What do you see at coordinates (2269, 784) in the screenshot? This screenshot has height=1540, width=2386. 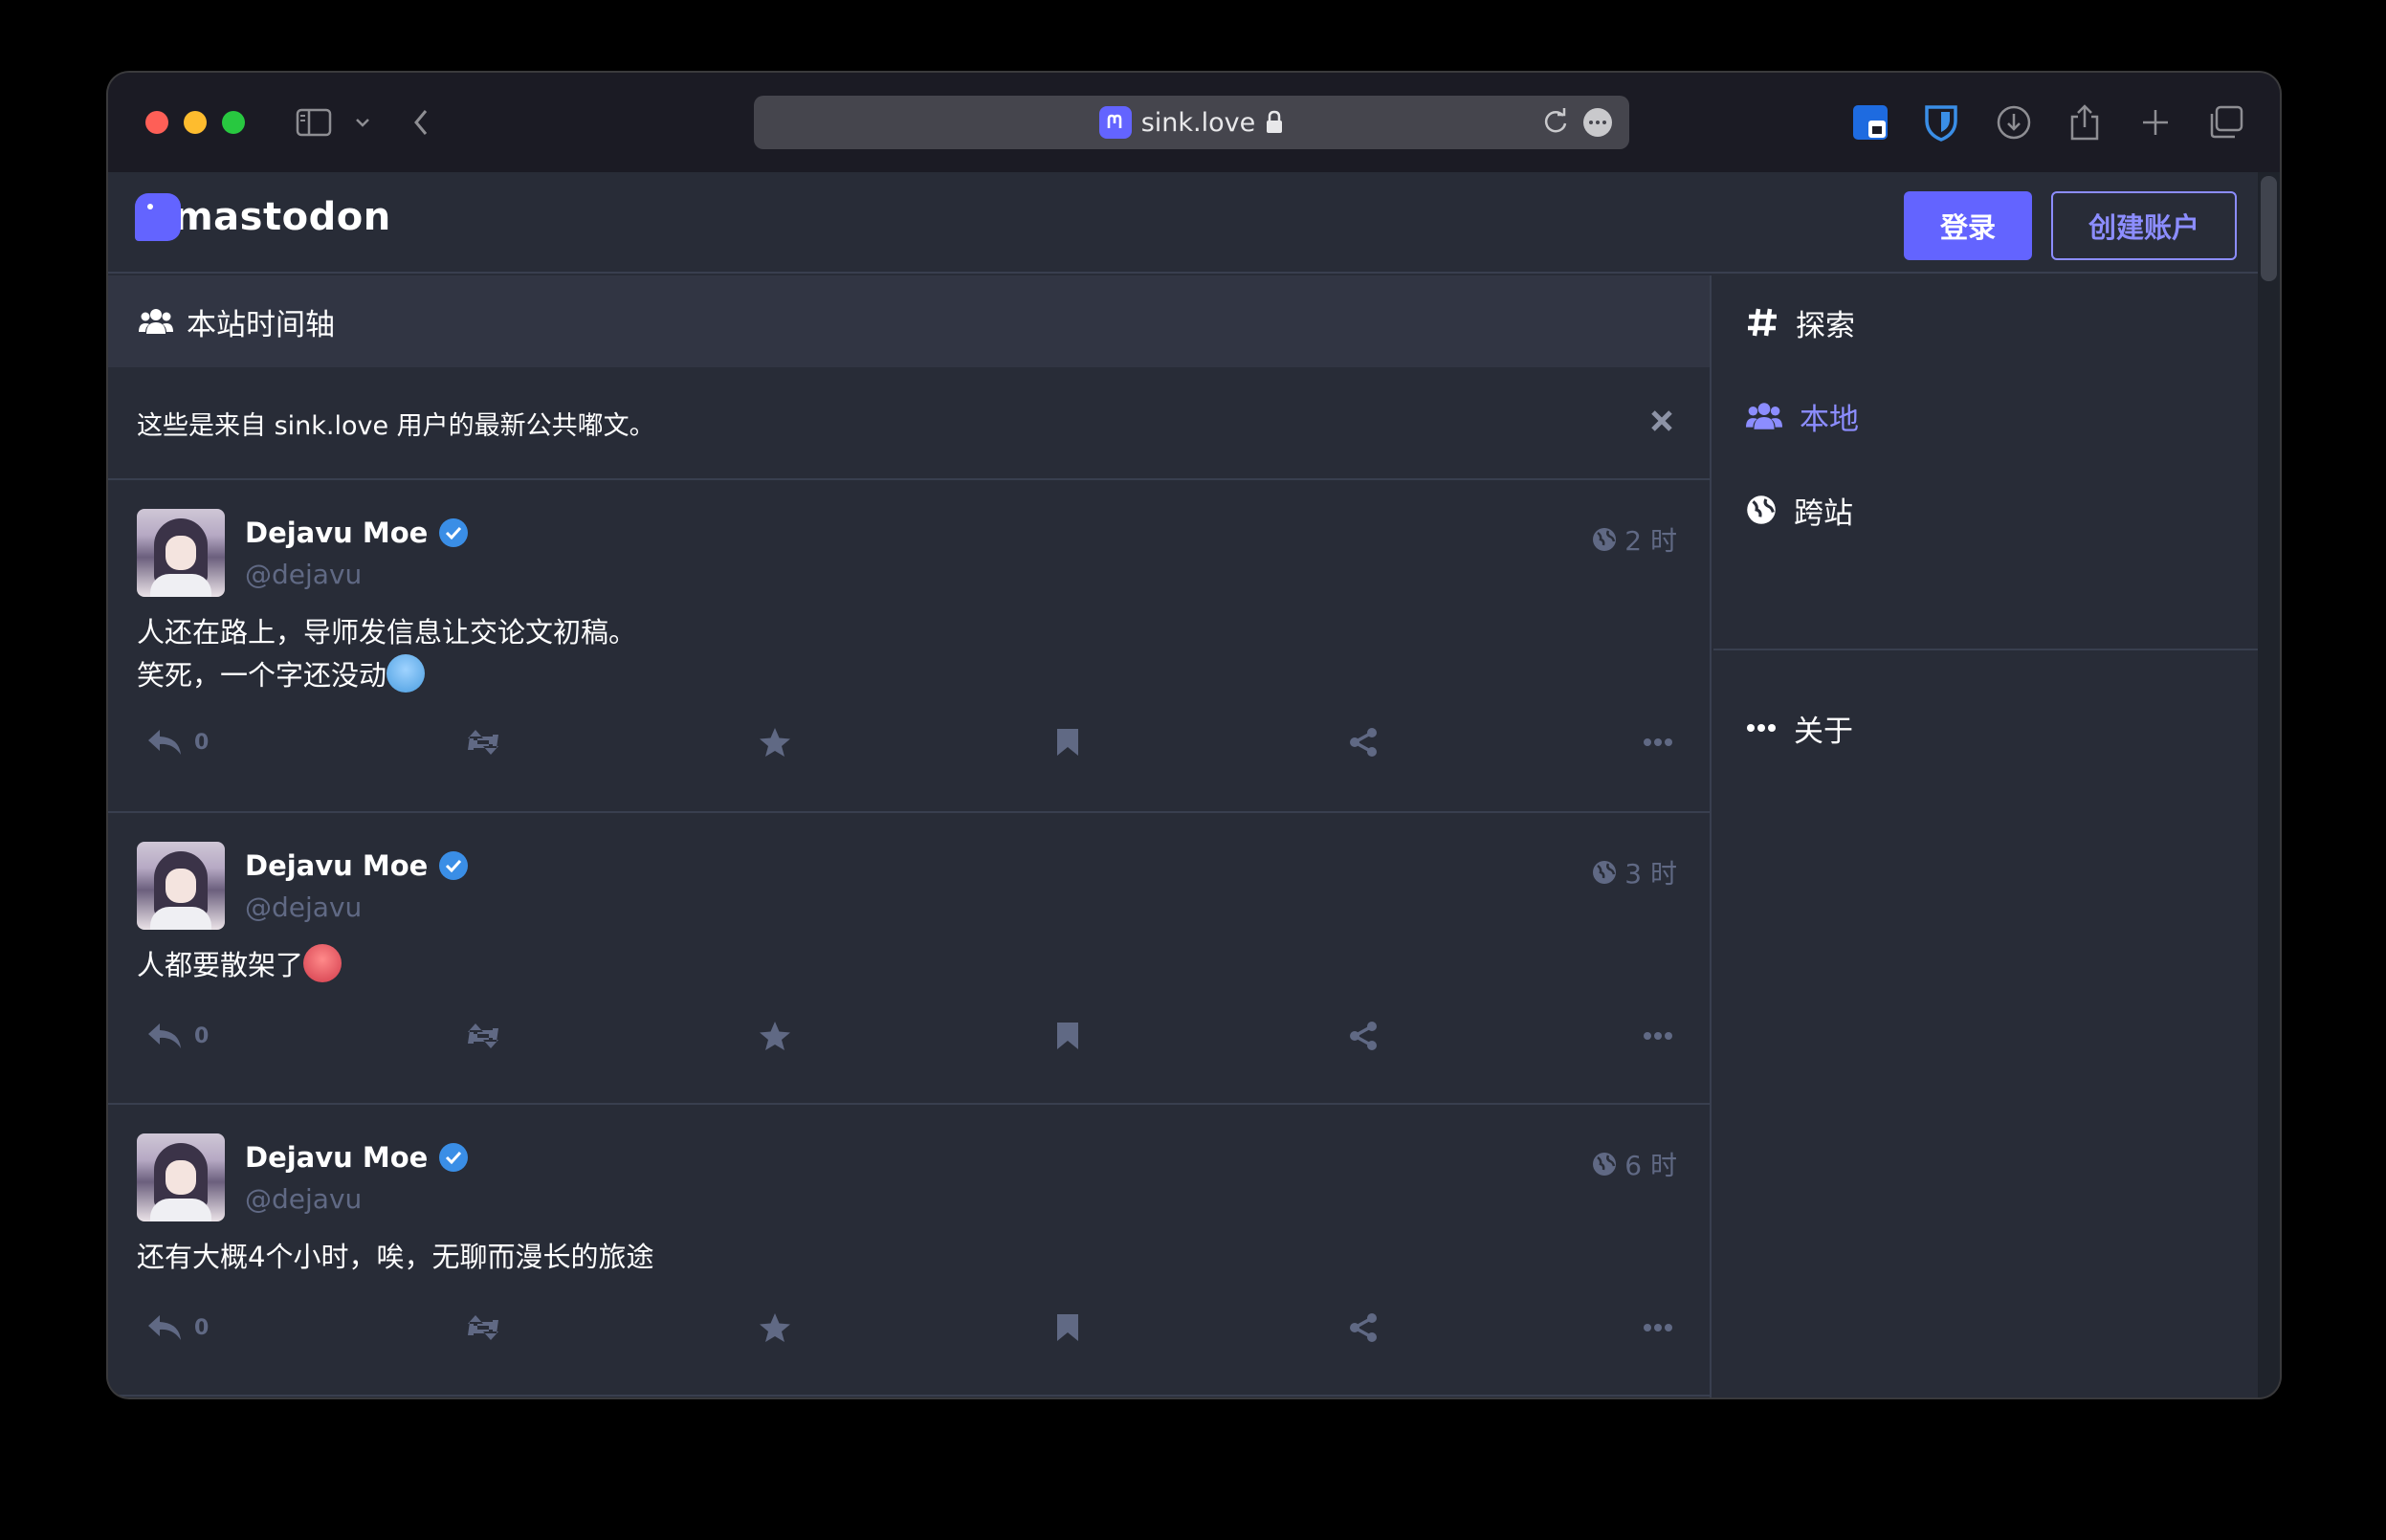 I see `page-scrollbar` at bounding box center [2269, 784].